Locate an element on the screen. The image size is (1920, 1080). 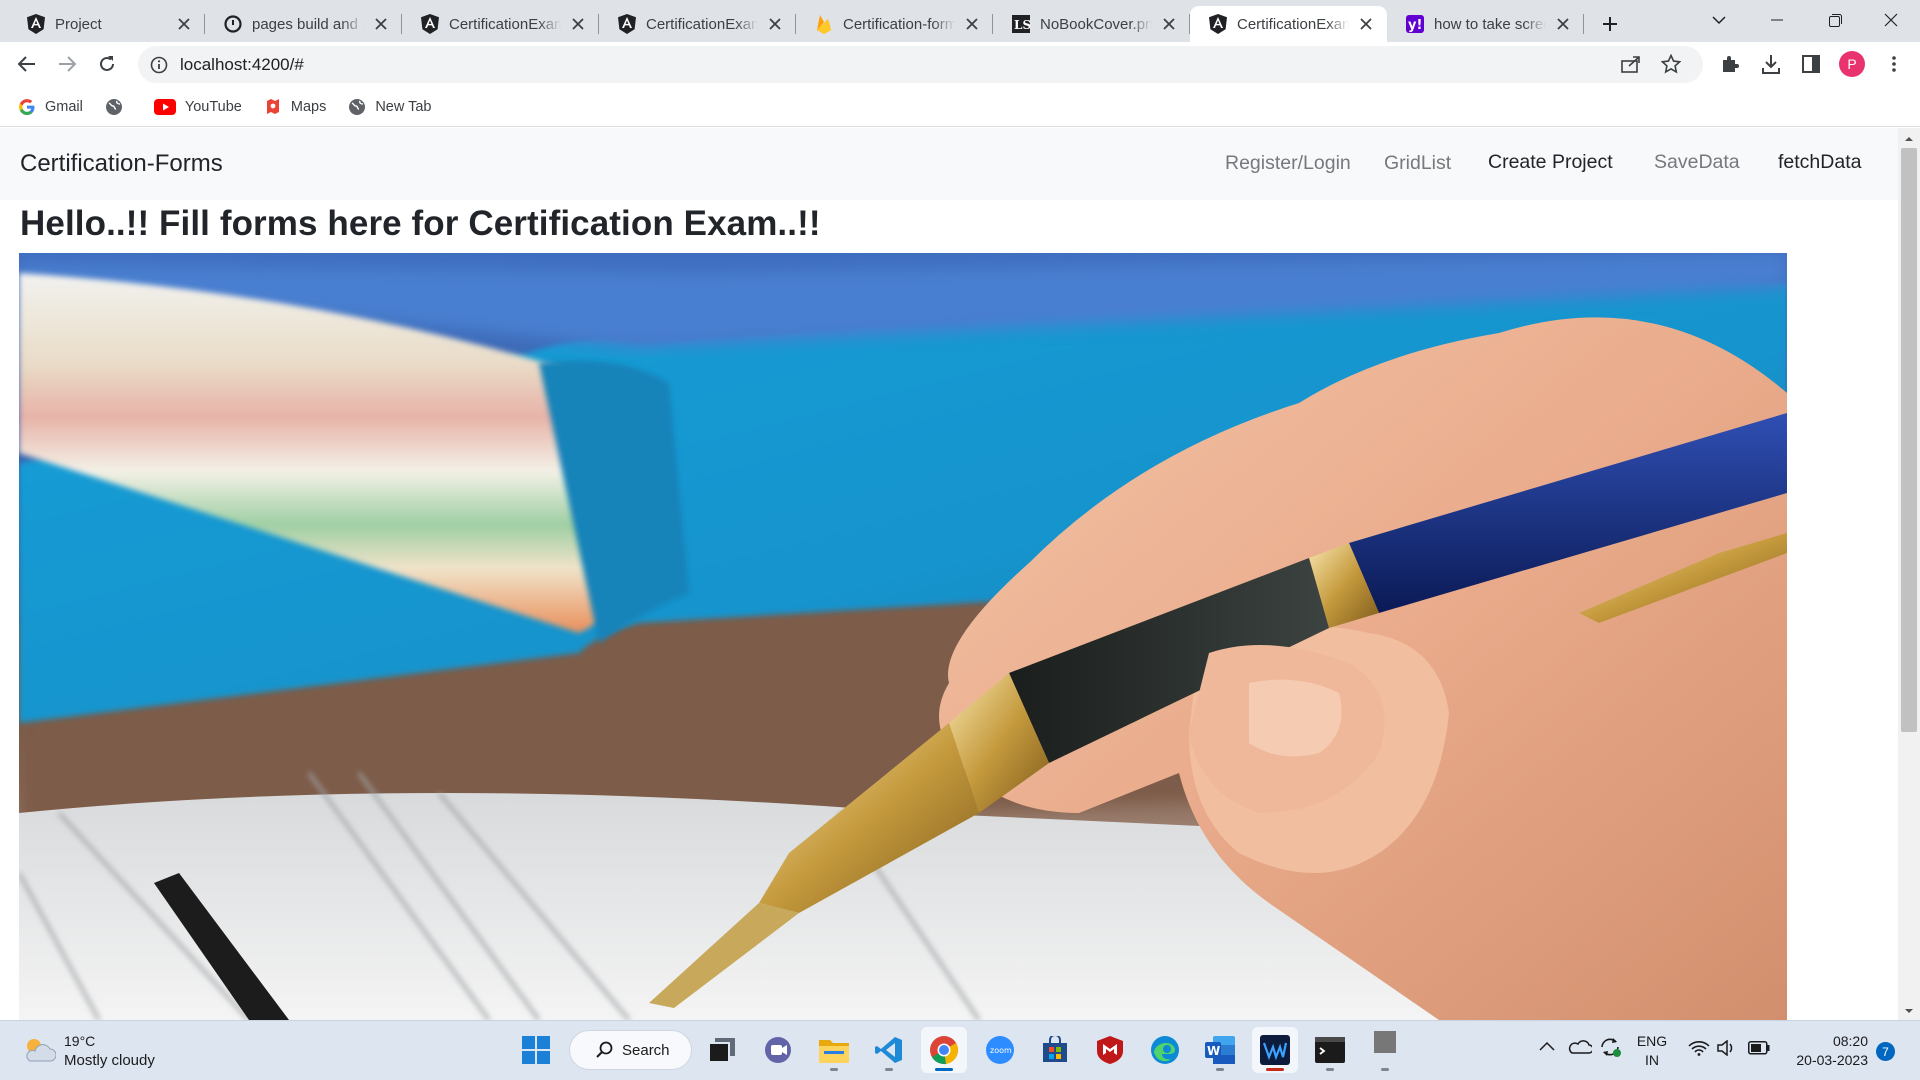
scrollbar-thumb is located at coordinates (1909, 440).